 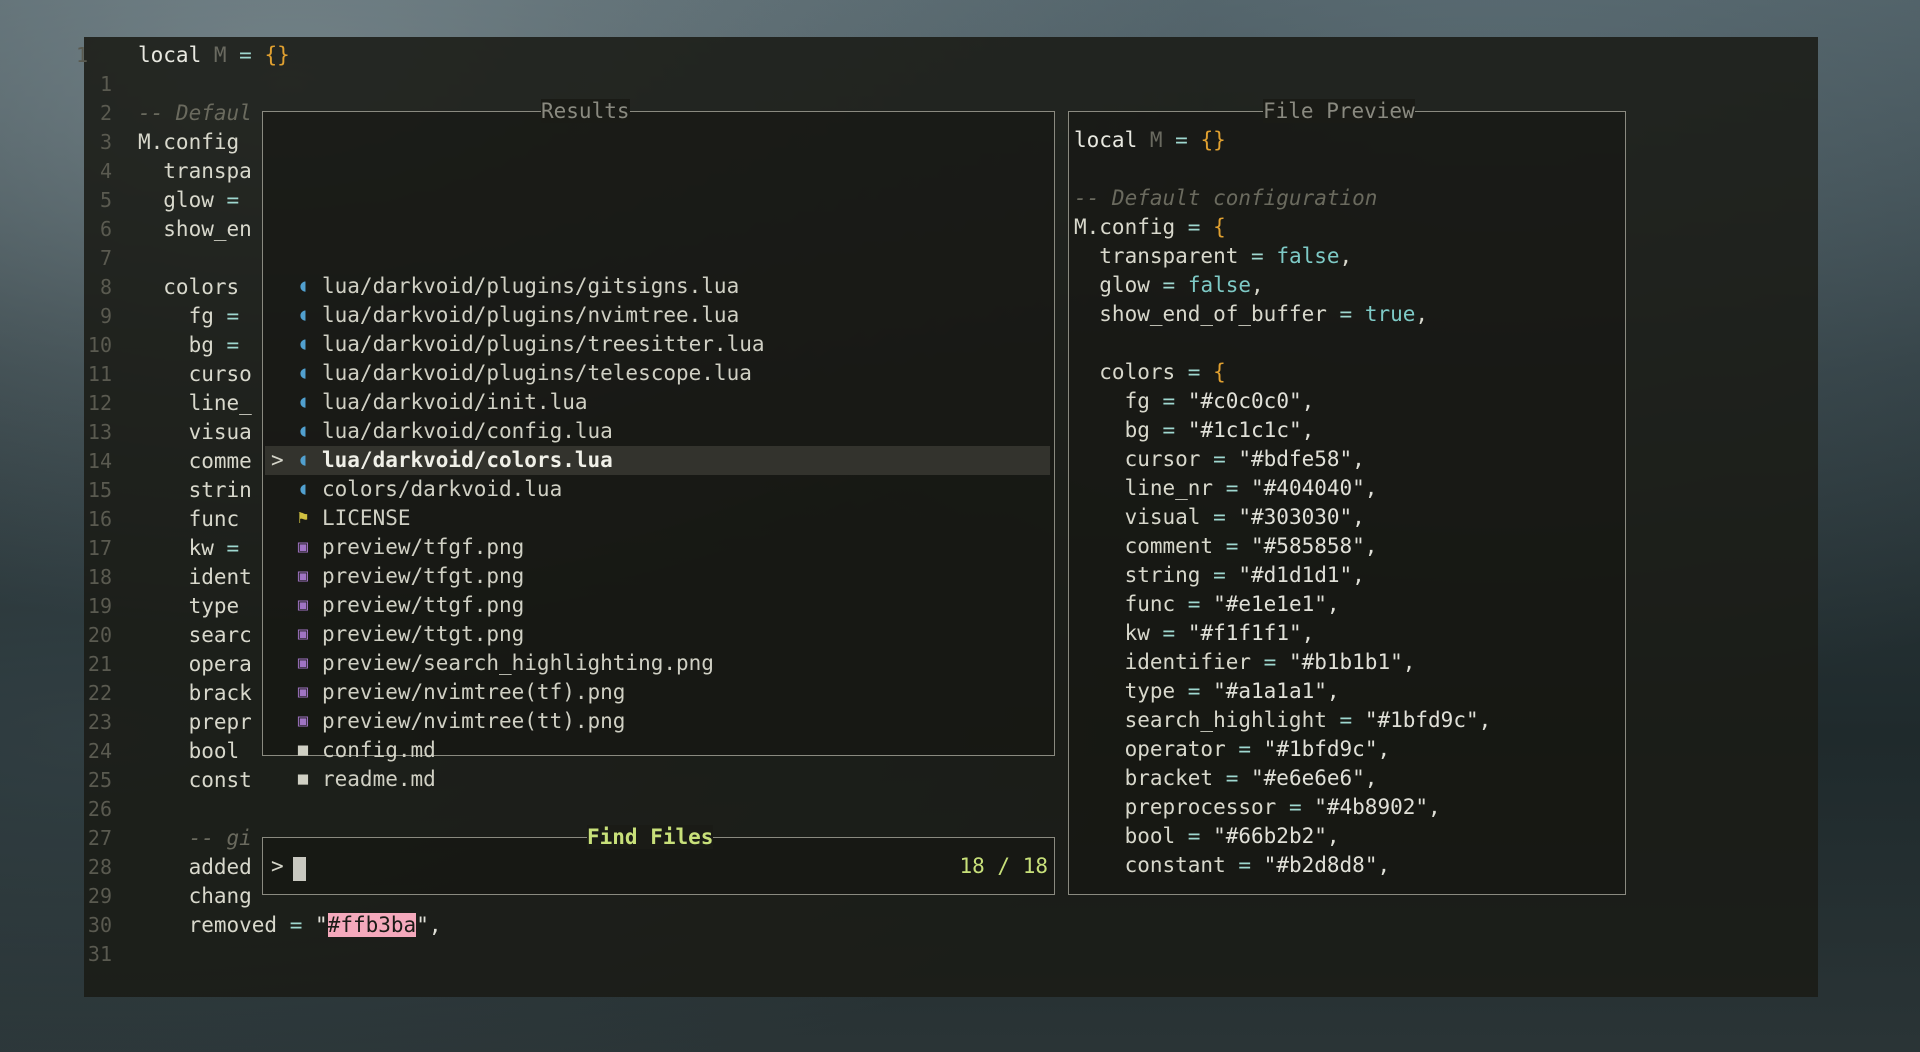 I want to click on line-number: 4, so click(x=105, y=171).